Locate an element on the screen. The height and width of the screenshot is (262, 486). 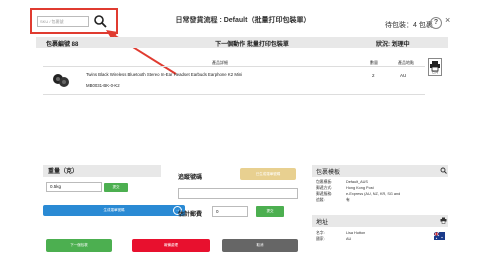
template-value: Hong Kong Post is located at coordinates (360, 188).